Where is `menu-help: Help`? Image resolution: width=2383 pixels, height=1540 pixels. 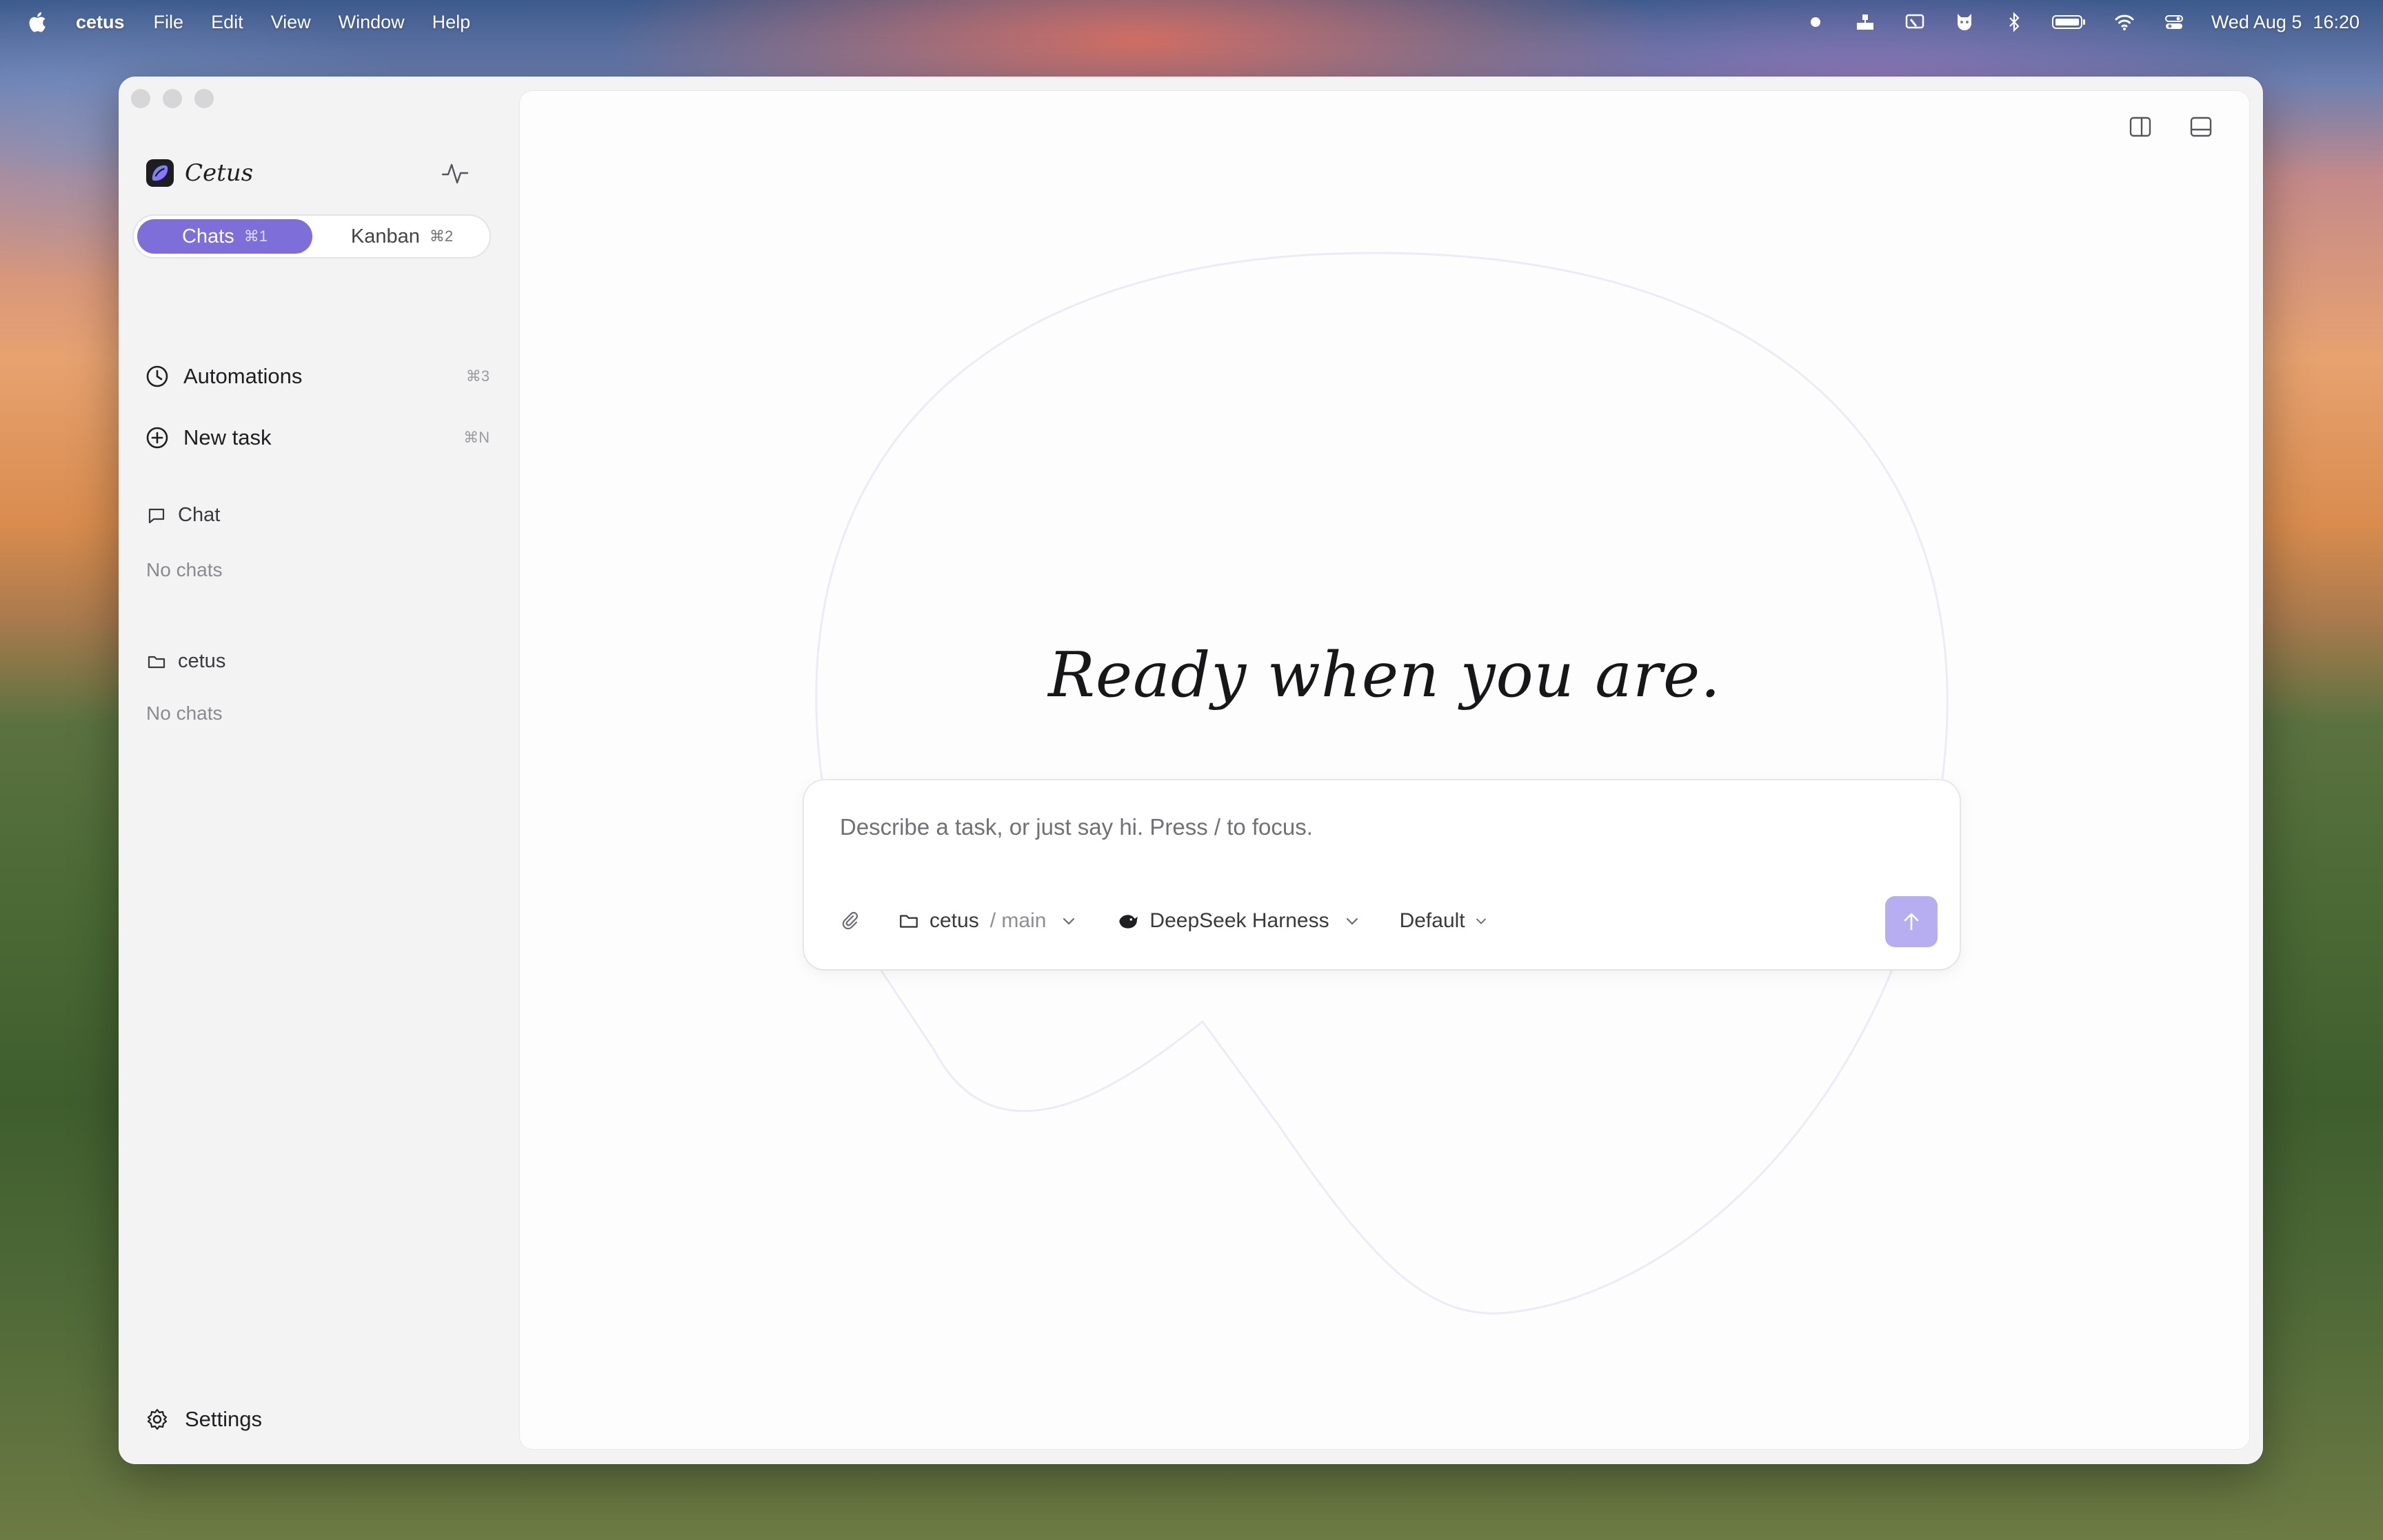 menu-help: Help is located at coordinates (451, 22).